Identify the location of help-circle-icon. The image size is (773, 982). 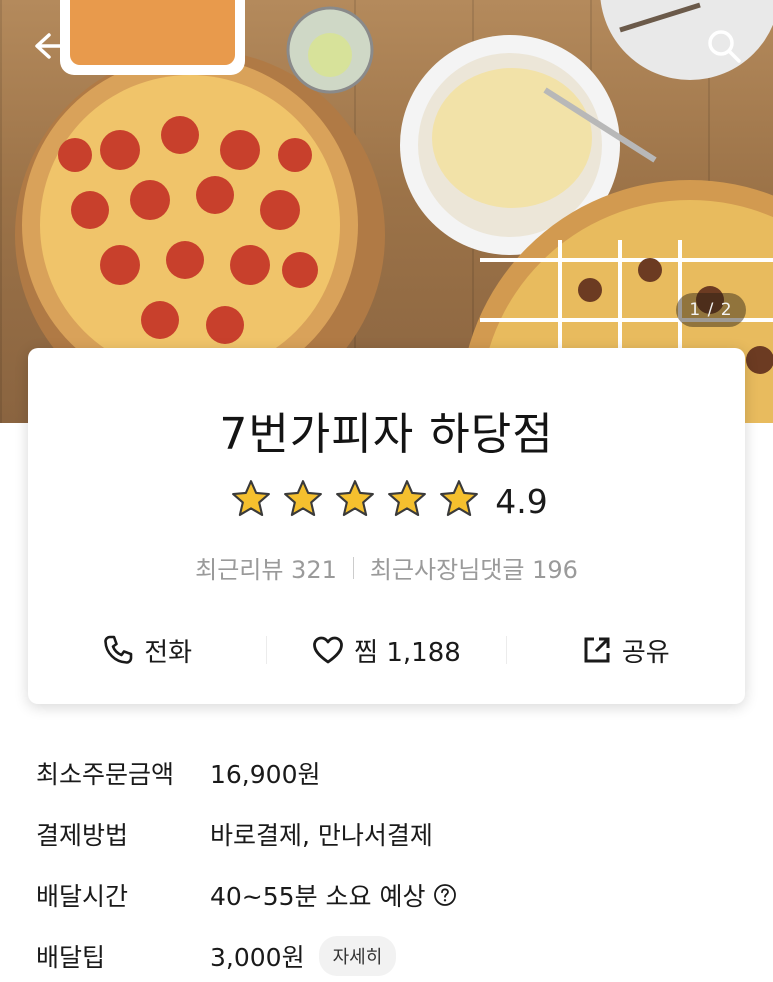
(445, 895).